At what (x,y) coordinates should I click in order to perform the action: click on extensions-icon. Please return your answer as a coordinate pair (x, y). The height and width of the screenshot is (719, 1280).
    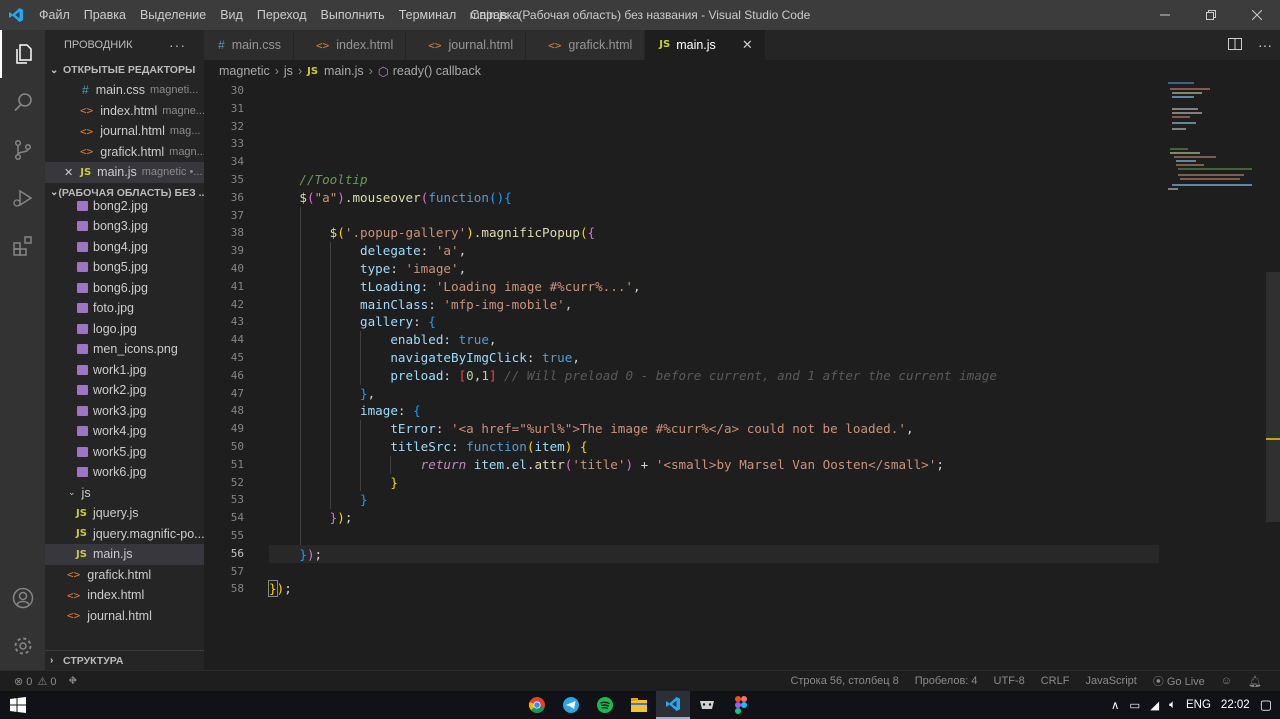
    Looking at the image, I should click on (22, 246).